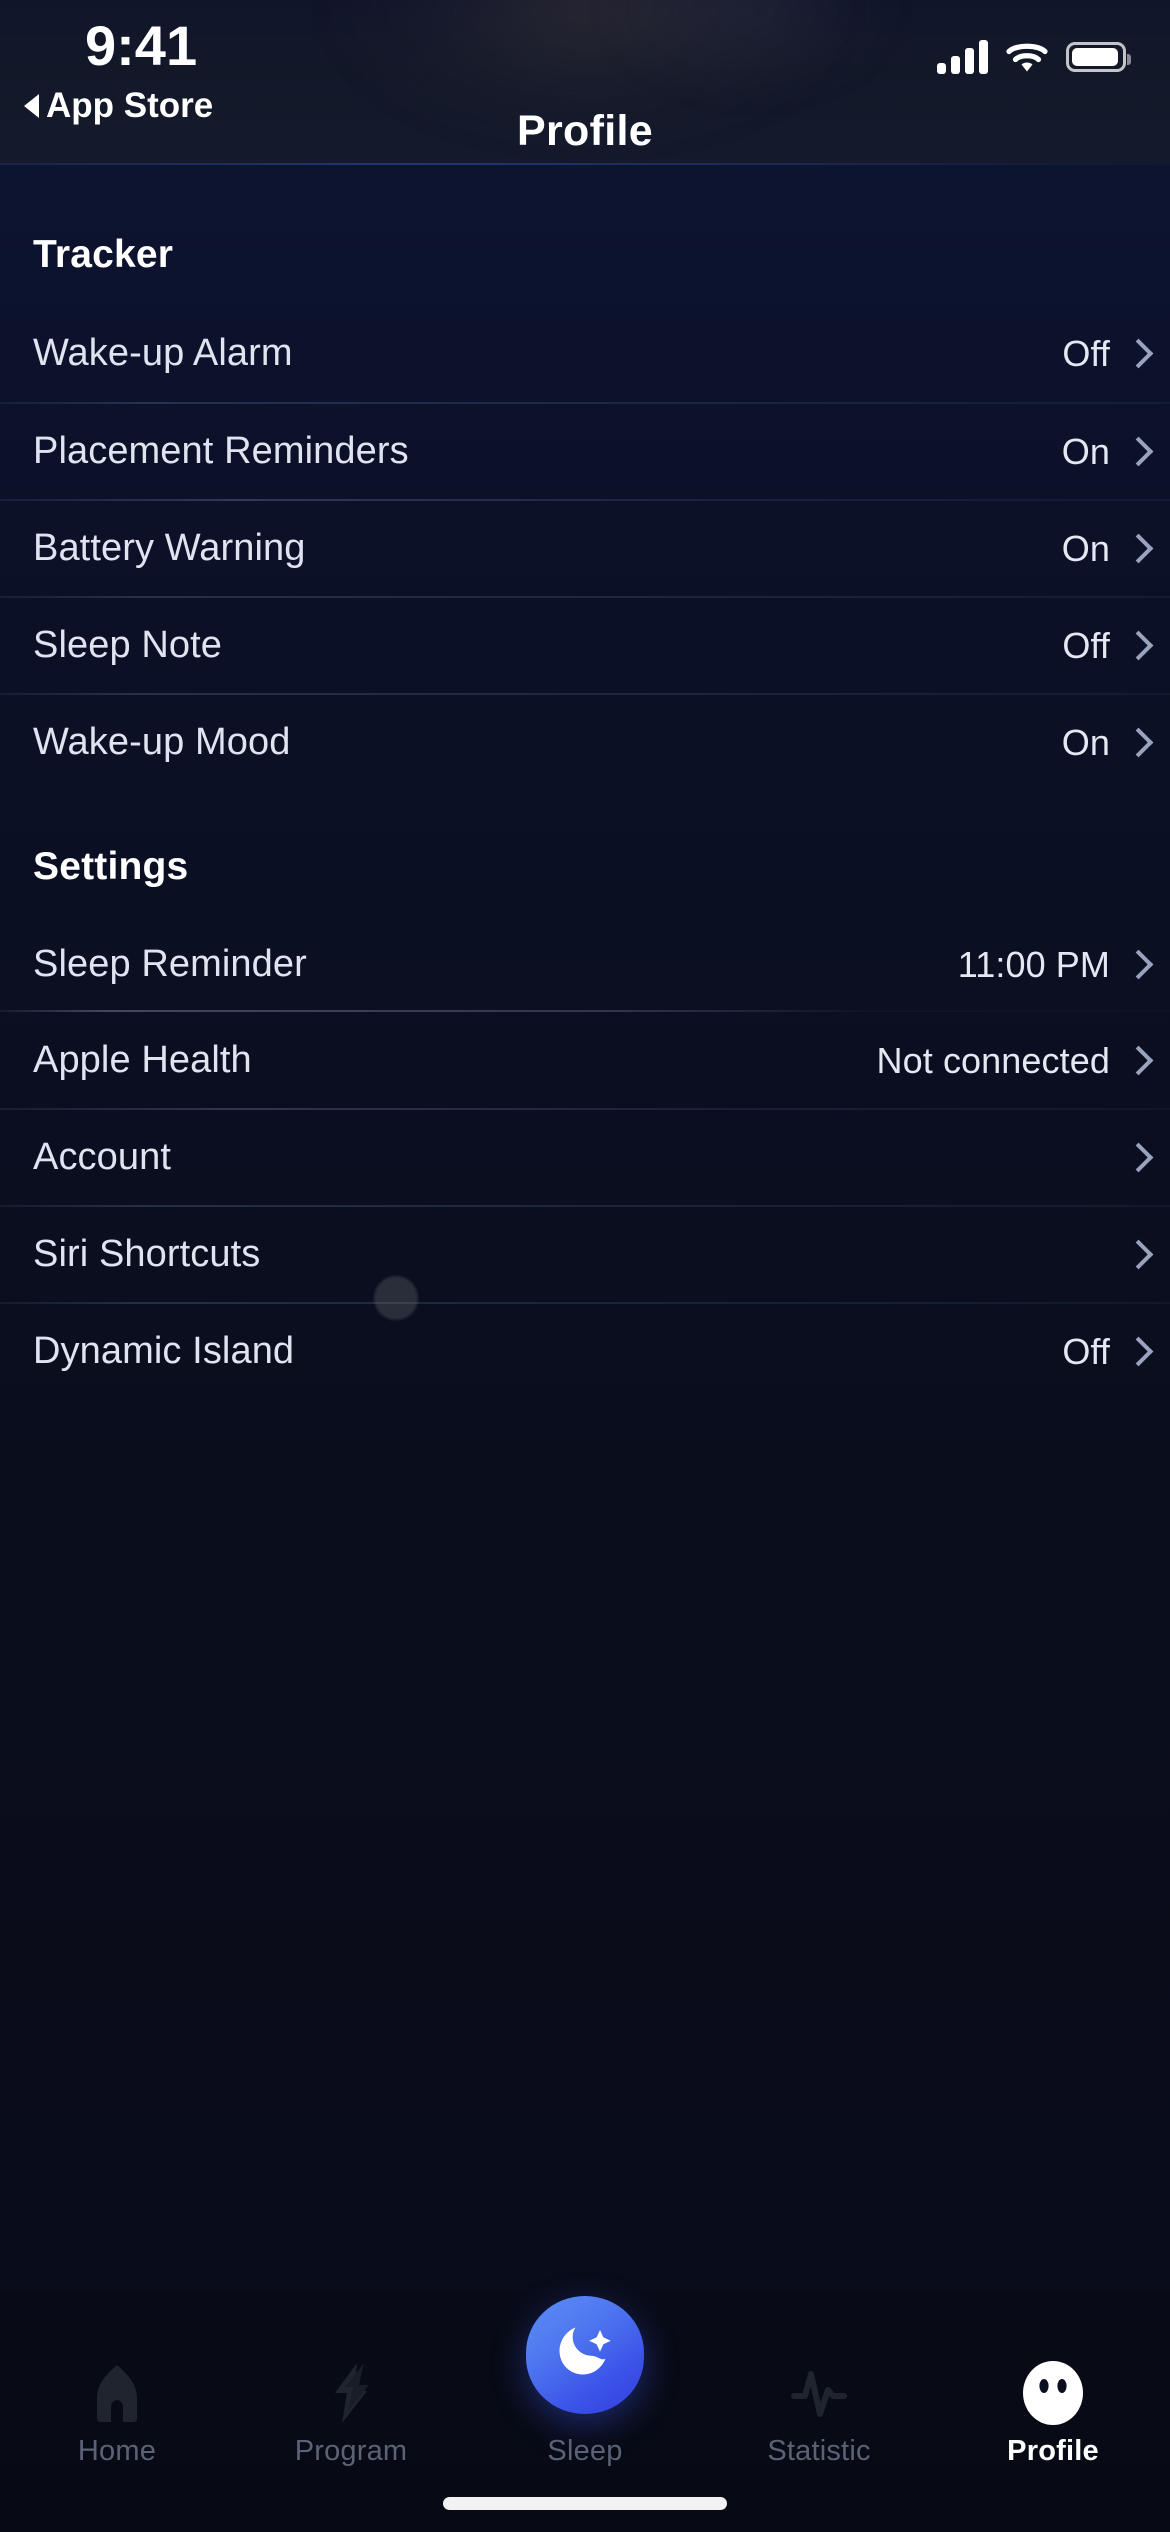 The width and height of the screenshot is (1170, 2532). Describe the element at coordinates (585, 451) in the screenshot. I see `row-placement-reminders: Placement Reminders On` at that location.